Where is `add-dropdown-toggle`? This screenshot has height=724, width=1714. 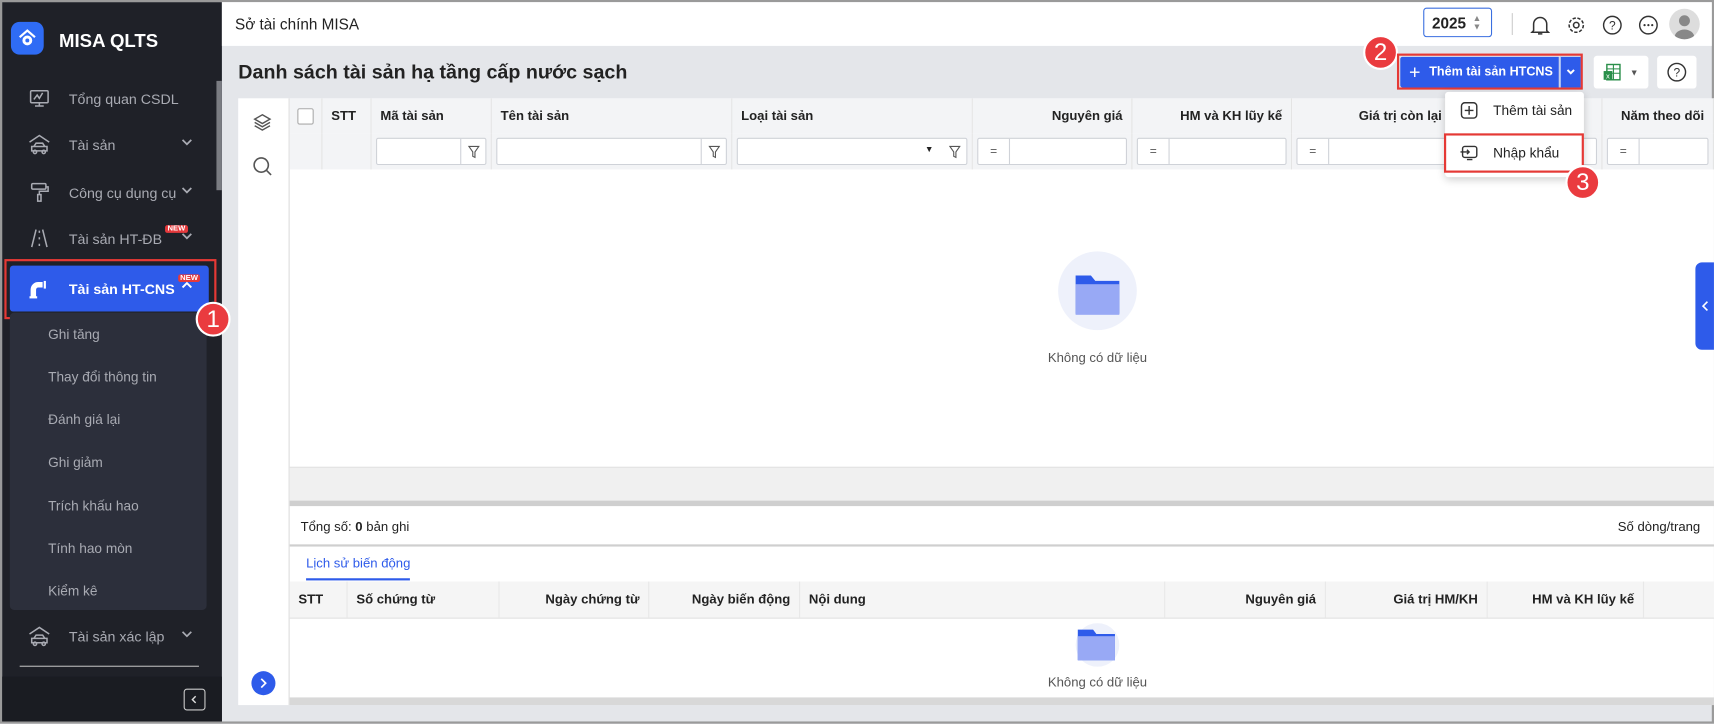
add-dropdown-toggle is located at coordinates (1570, 72).